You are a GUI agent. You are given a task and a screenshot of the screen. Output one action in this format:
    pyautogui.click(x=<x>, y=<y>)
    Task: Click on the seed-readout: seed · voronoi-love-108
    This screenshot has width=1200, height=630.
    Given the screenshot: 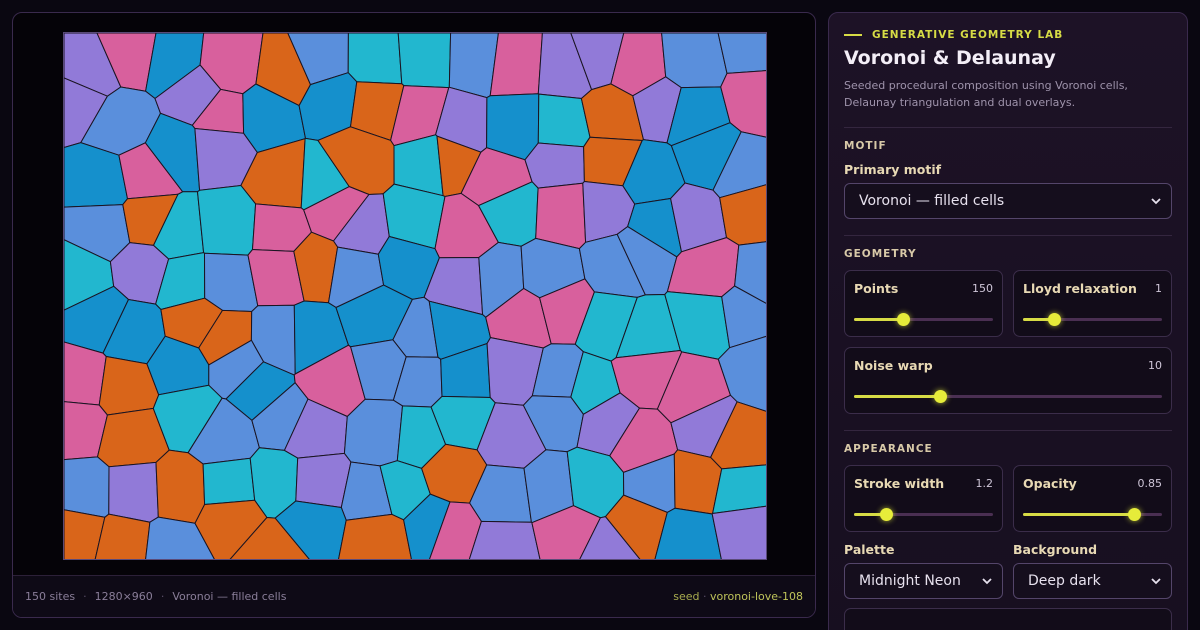 What is the action you would take?
    pyautogui.click(x=738, y=596)
    